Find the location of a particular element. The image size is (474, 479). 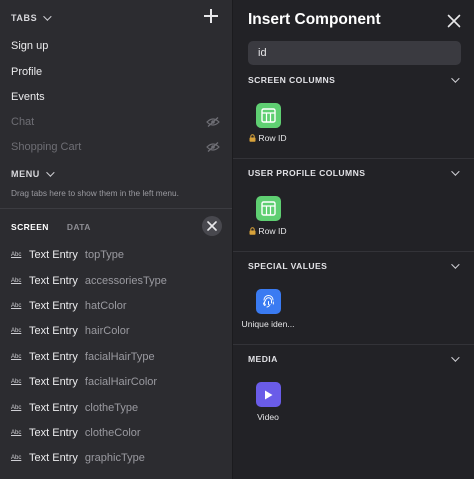

tab-item-profile: Profile is located at coordinates (115, 72).